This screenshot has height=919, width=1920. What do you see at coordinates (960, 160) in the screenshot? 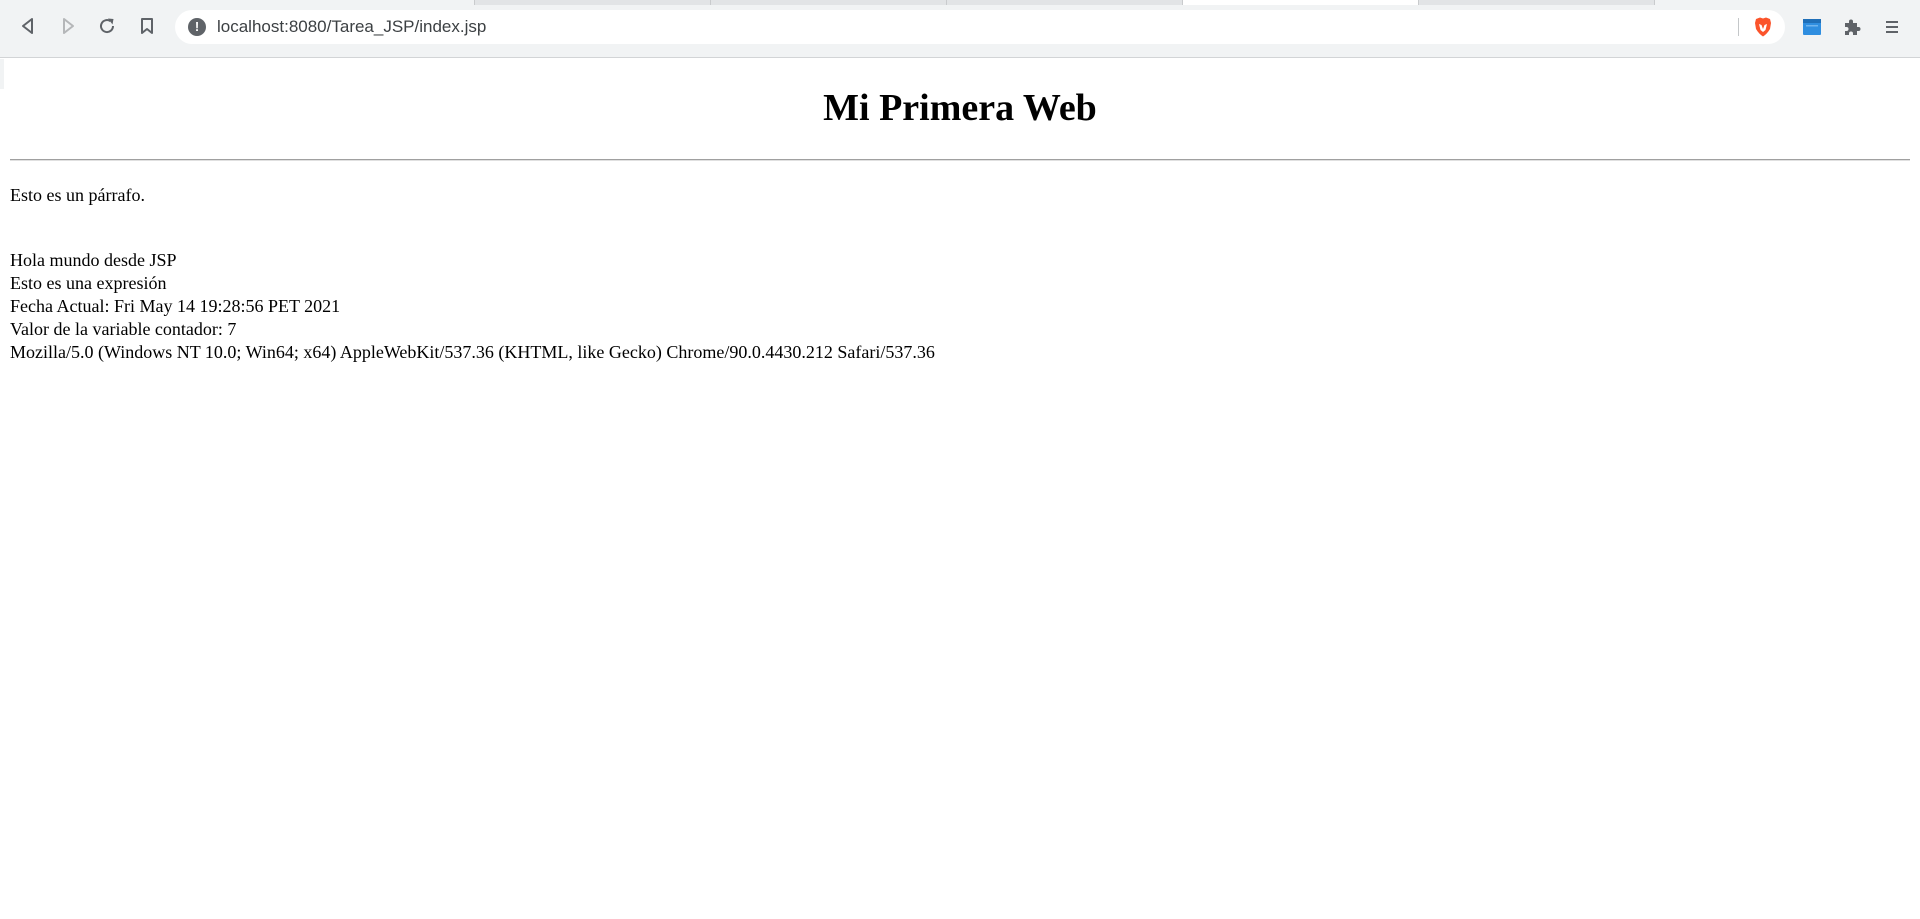
I see `horizontal-rule` at bounding box center [960, 160].